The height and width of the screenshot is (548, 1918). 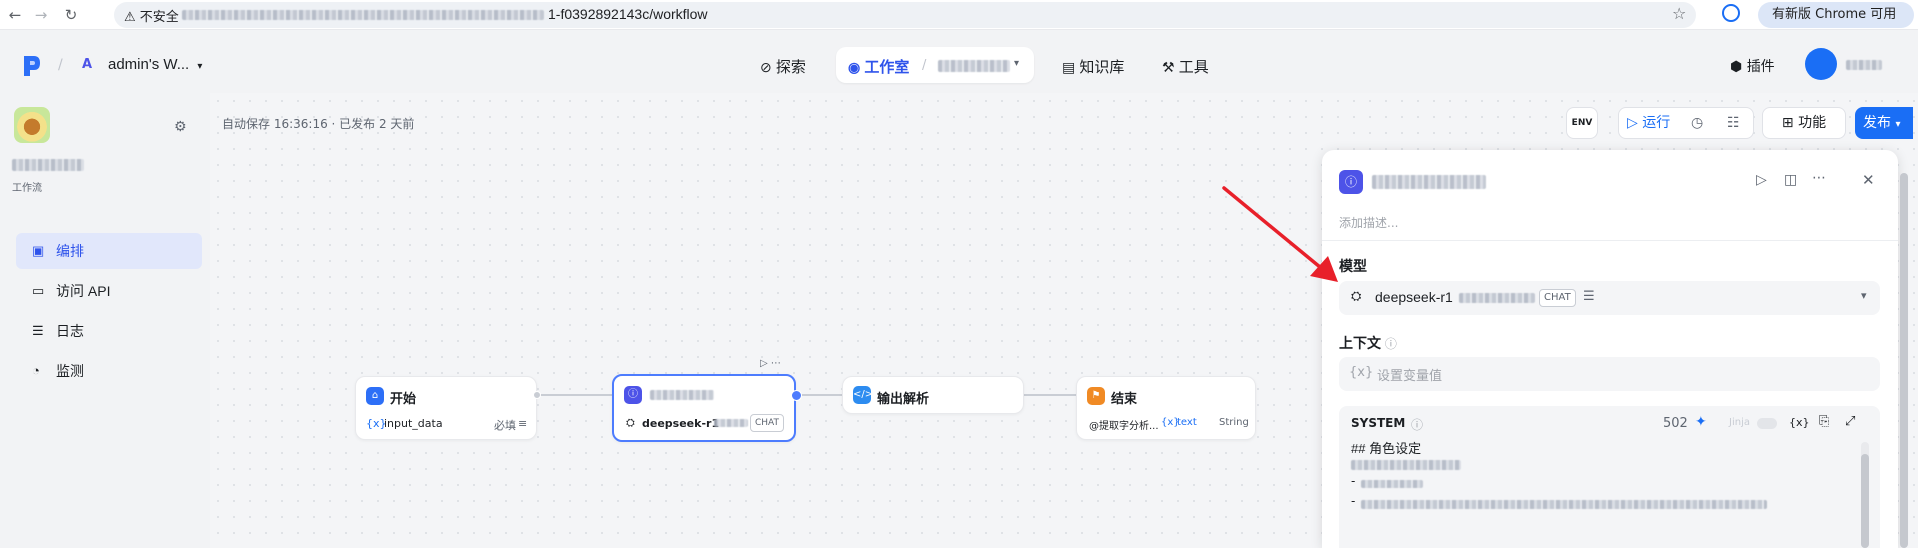 I want to click on sidebar-item-logs: ☰ 日志, so click(x=109, y=331).